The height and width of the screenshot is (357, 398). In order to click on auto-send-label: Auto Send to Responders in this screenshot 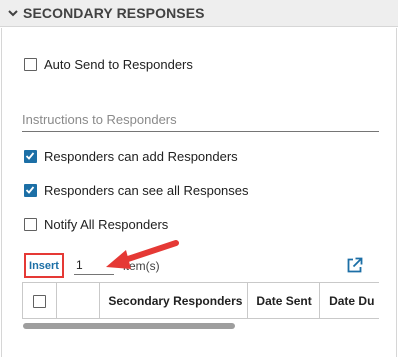, I will do `click(118, 64)`.